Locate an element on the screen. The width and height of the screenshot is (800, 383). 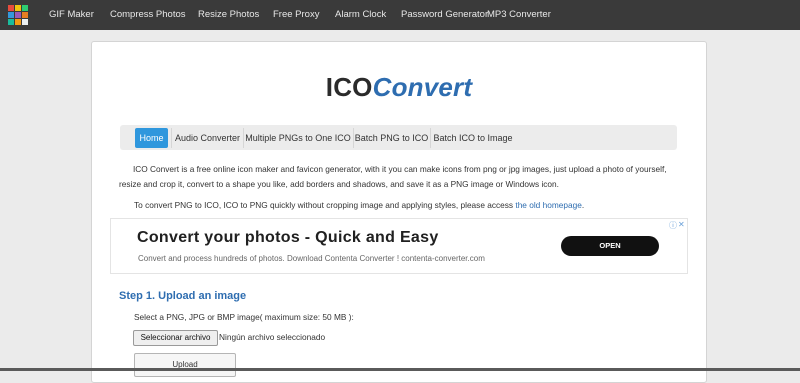
nav-home: Home is located at coordinates (151, 138).